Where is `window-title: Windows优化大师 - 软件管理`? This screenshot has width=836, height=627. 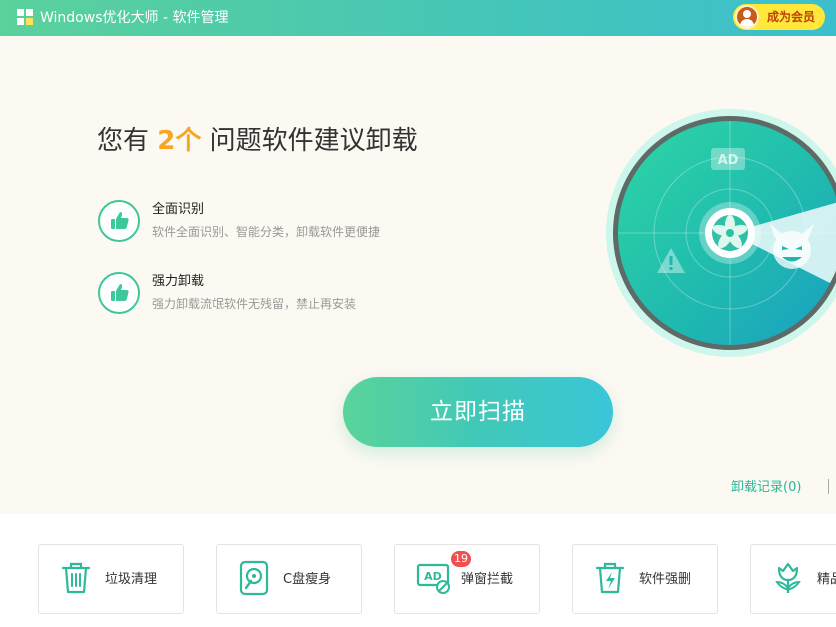
window-title: Windows优化大师 - 软件管理 is located at coordinates (134, 18).